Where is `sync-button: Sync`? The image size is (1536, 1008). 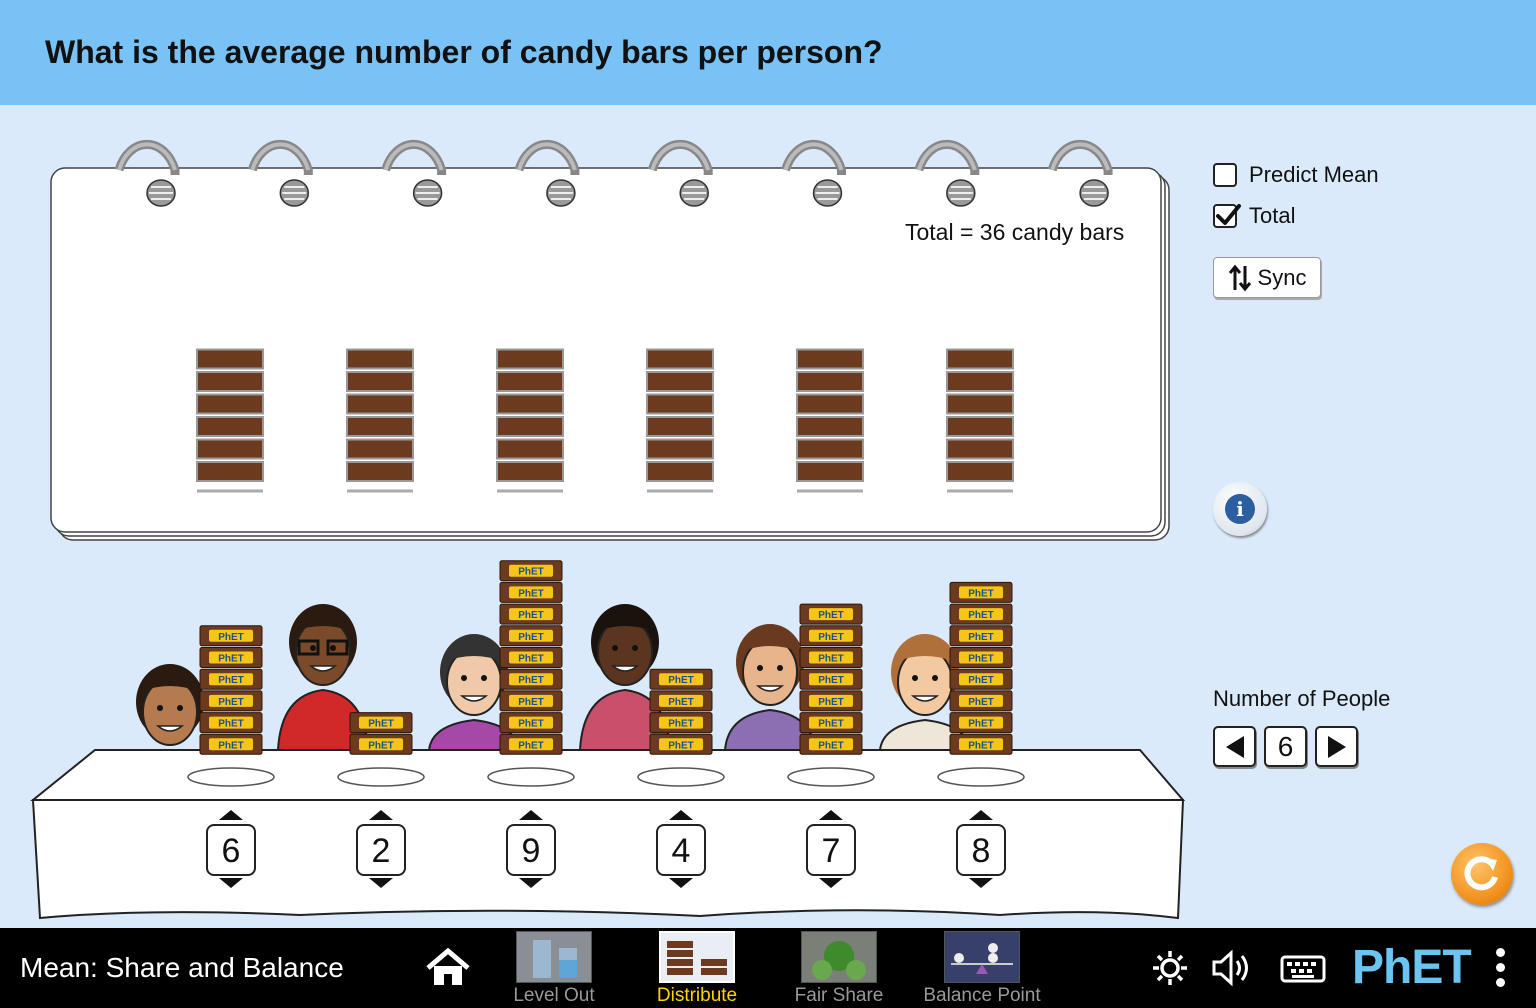 sync-button: Sync is located at coordinates (1267, 277).